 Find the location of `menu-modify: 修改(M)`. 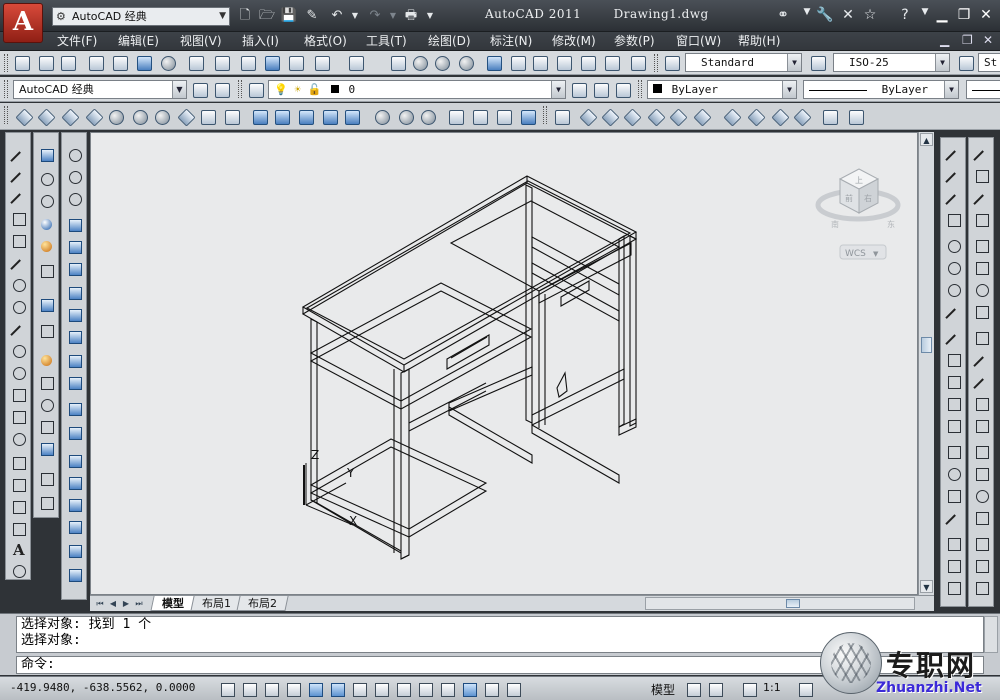

menu-modify: 修改(M) is located at coordinates (574, 41).